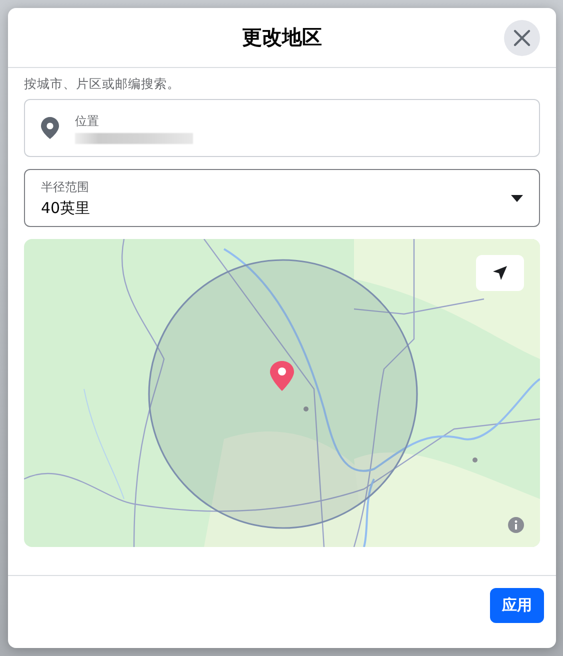 This screenshot has width=563, height=656. I want to click on info-icon, so click(516, 525).